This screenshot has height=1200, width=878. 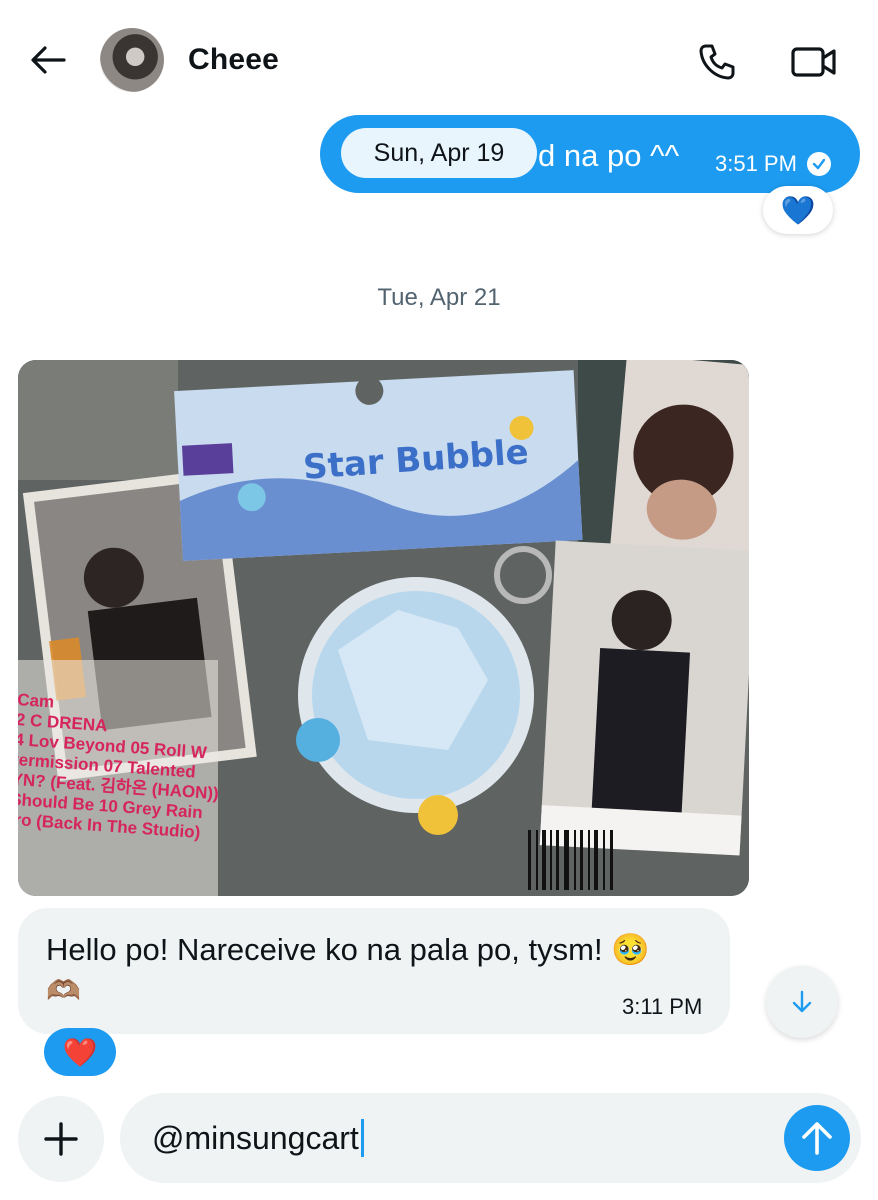 I want to click on read-receipt-icon, so click(x=819, y=164).